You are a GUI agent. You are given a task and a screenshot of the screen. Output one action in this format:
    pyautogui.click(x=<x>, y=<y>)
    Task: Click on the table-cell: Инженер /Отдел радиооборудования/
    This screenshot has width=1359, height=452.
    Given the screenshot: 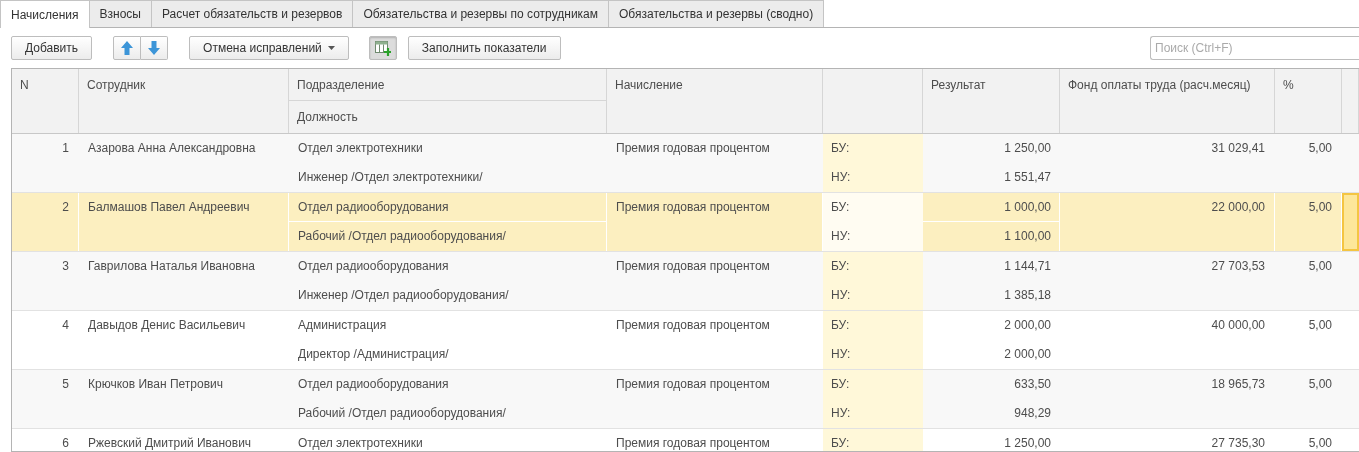 What is the action you would take?
    pyautogui.click(x=403, y=295)
    